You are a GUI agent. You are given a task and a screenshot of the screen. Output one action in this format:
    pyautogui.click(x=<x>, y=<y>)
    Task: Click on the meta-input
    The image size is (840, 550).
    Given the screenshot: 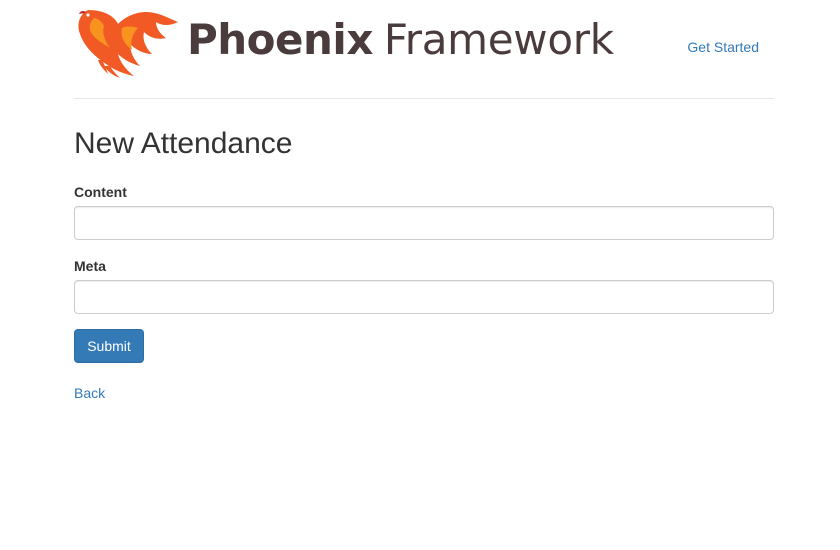 What is the action you would take?
    pyautogui.click(x=424, y=297)
    